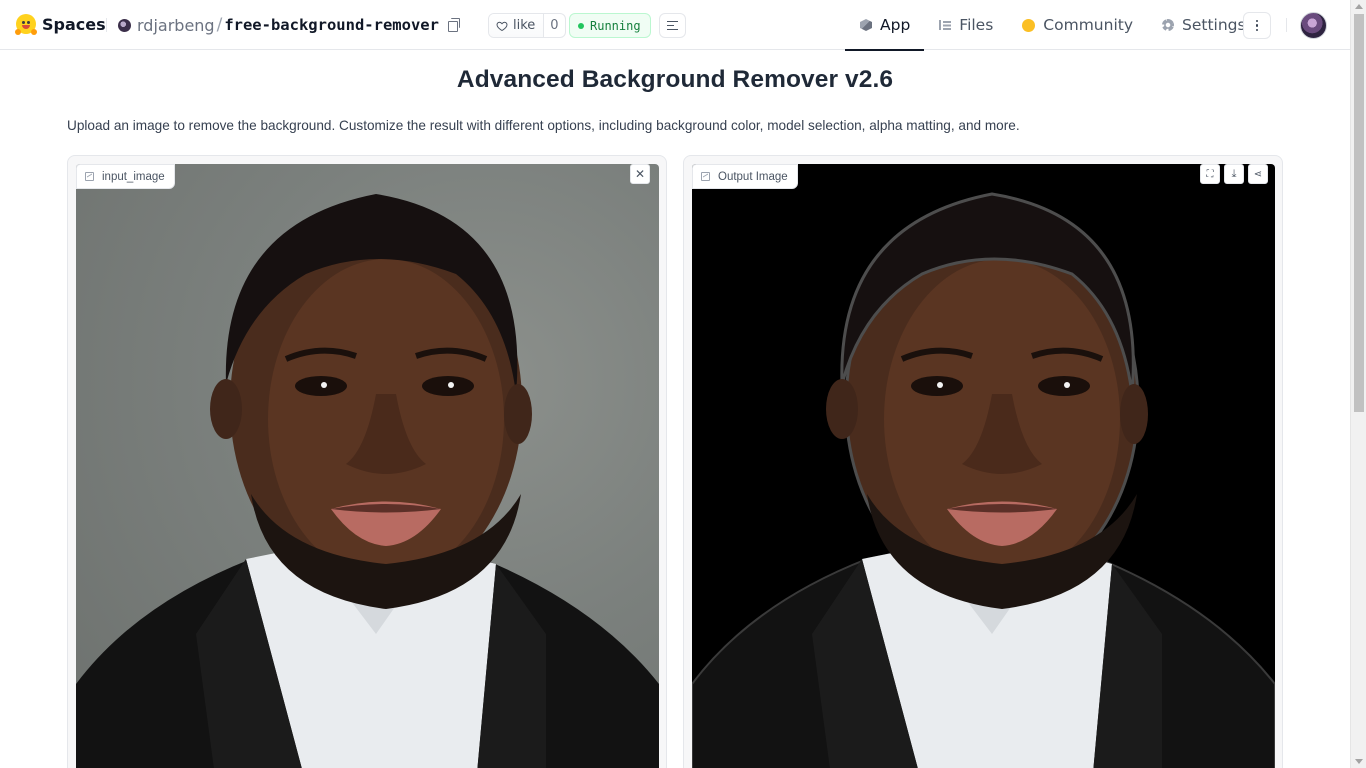 The height and width of the screenshot is (768, 1366). Describe the element at coordinates (554, 25) in the screenshot. I see `like-count: 0` at that location.